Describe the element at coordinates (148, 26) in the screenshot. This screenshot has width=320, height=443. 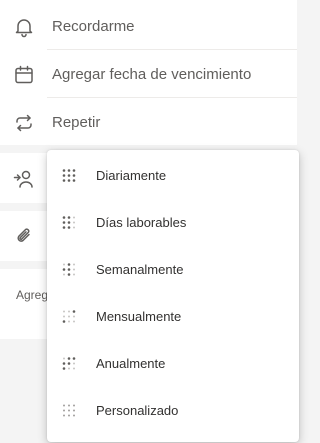
I see `remind-me-row: Recordarme` at that location.